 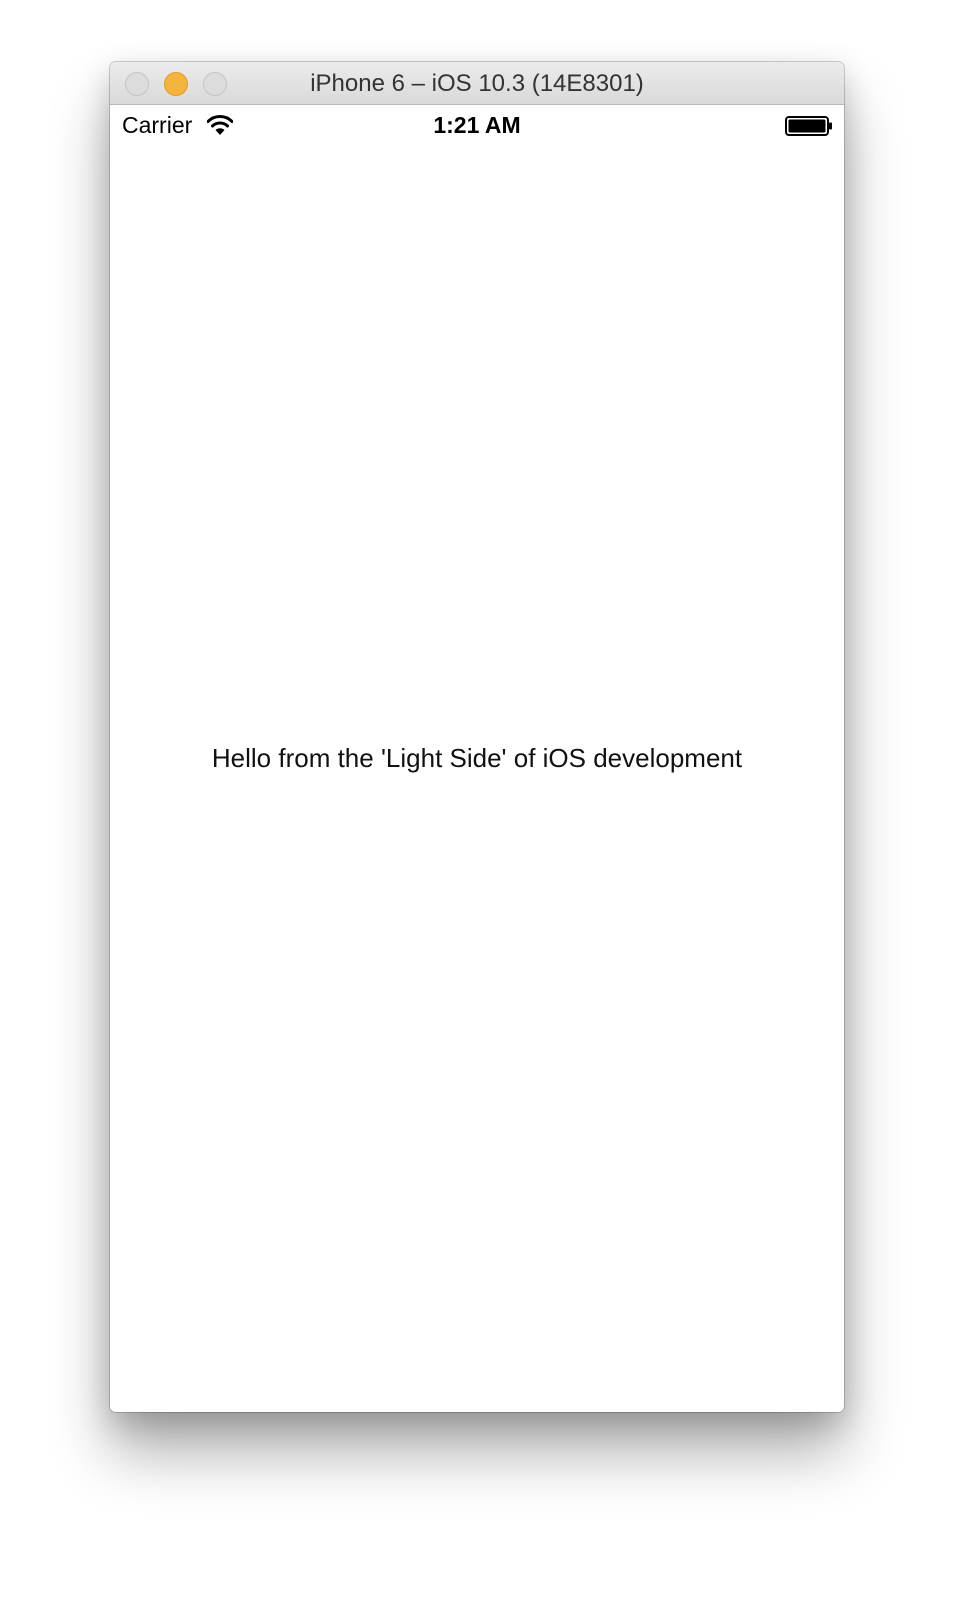 I want to click on status-time: 1:21 AM, so click(x=477, y=125).